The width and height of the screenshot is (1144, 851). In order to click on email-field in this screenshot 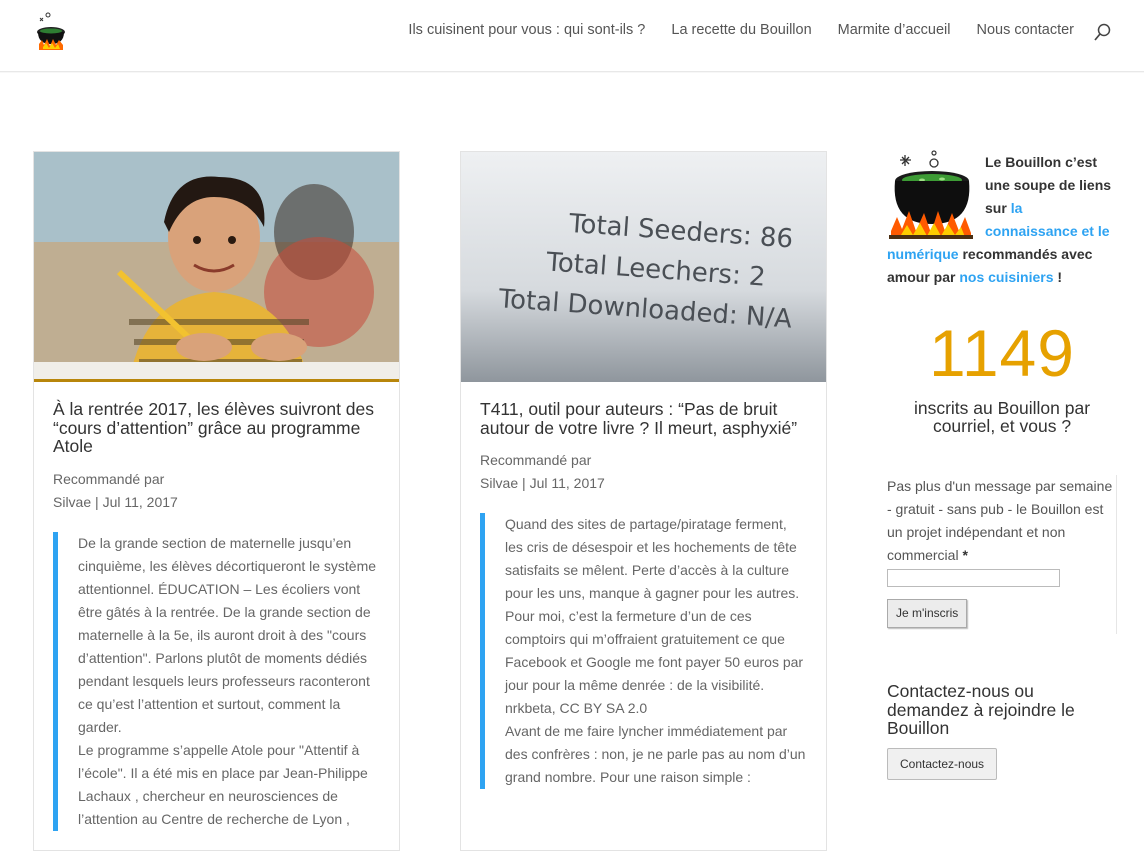, I will do `click(973, 578)`.